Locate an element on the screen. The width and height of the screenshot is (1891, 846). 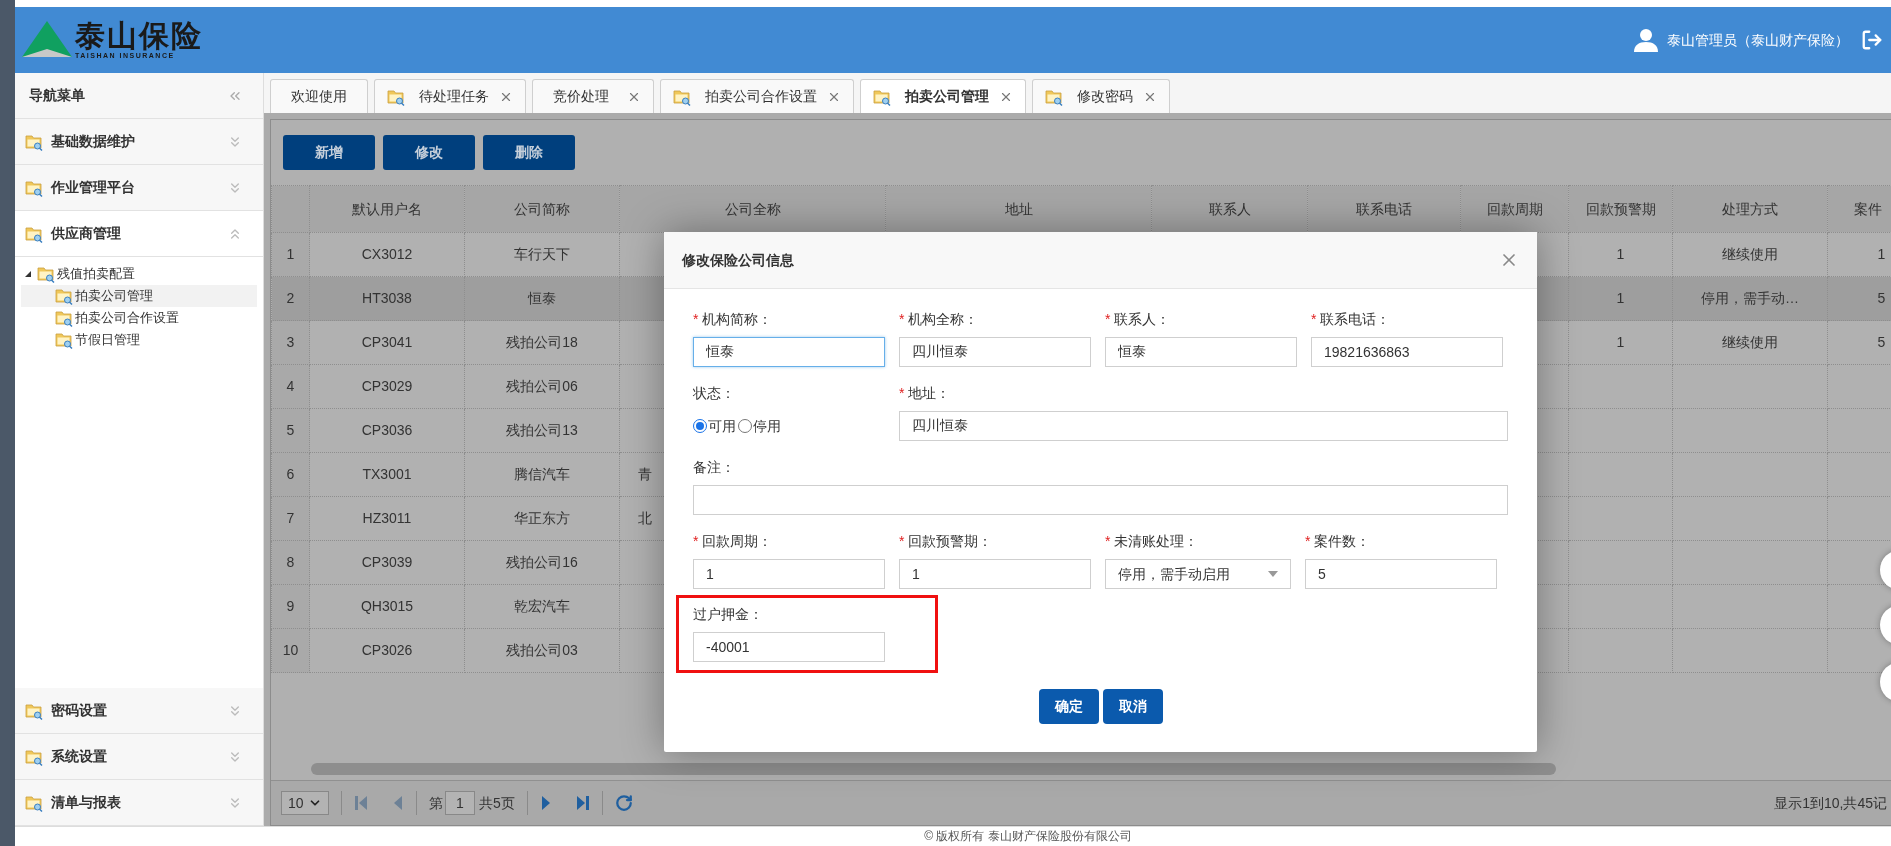
input-field is located at coordinates (1100, 500).